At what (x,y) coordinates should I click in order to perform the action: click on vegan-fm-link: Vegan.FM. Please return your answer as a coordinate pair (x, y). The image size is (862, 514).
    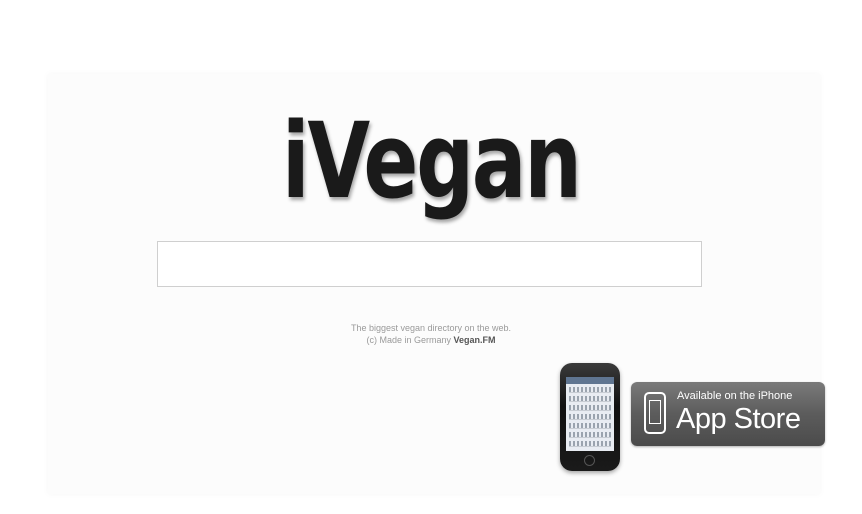
    Looking at the image, I should click on (475, 340).